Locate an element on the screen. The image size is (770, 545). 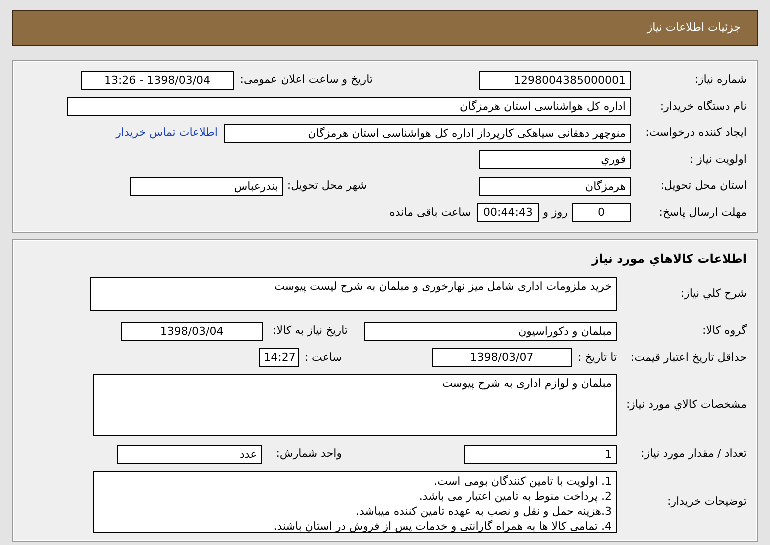
field-label: ایجاد کننده درخواست: is located at coordinates (696, 133).